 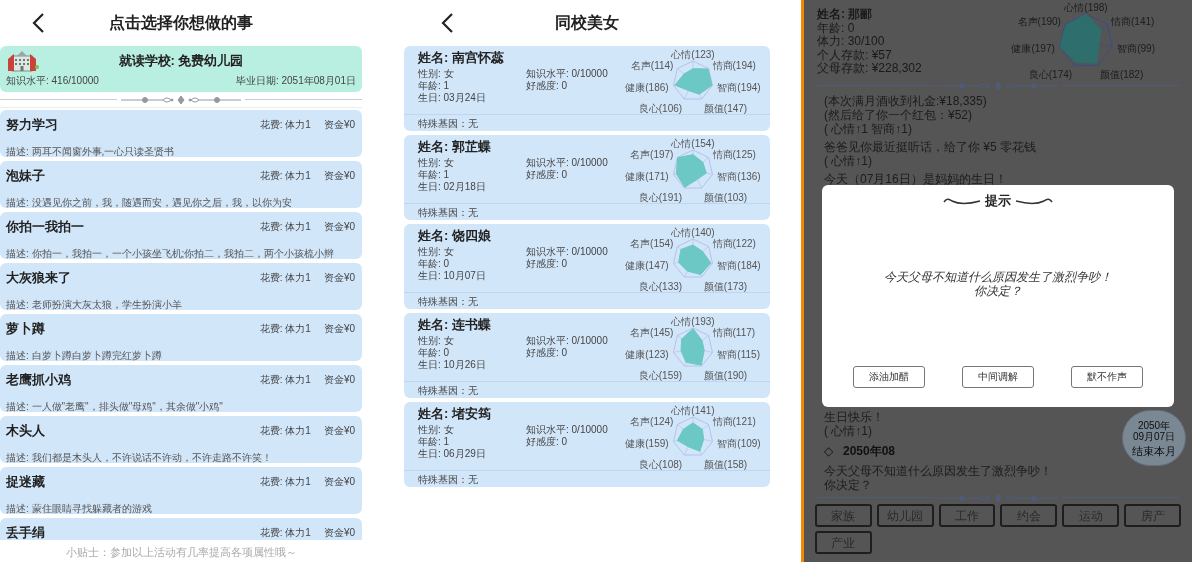 I want to click on radar-label: 健康(171), so click(x=647, y=176).